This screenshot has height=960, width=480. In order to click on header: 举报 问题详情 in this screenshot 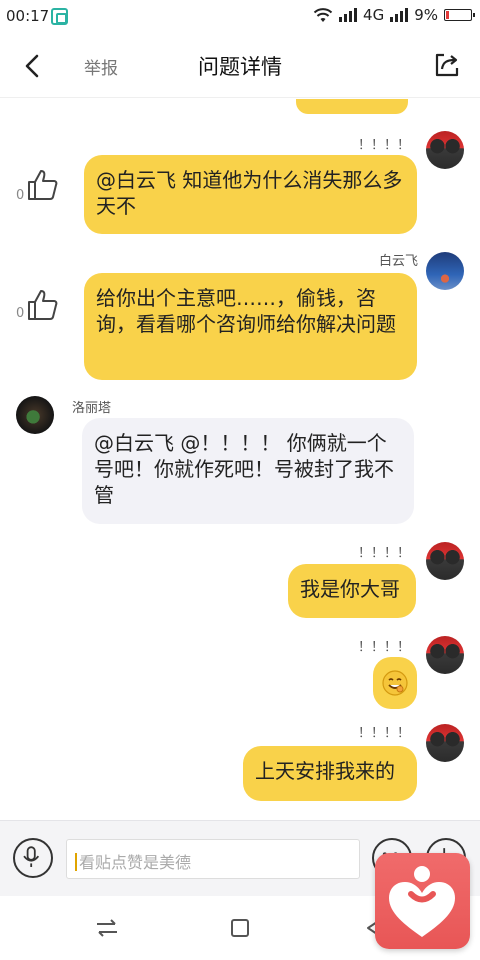, I will do `click(240, 65)`.